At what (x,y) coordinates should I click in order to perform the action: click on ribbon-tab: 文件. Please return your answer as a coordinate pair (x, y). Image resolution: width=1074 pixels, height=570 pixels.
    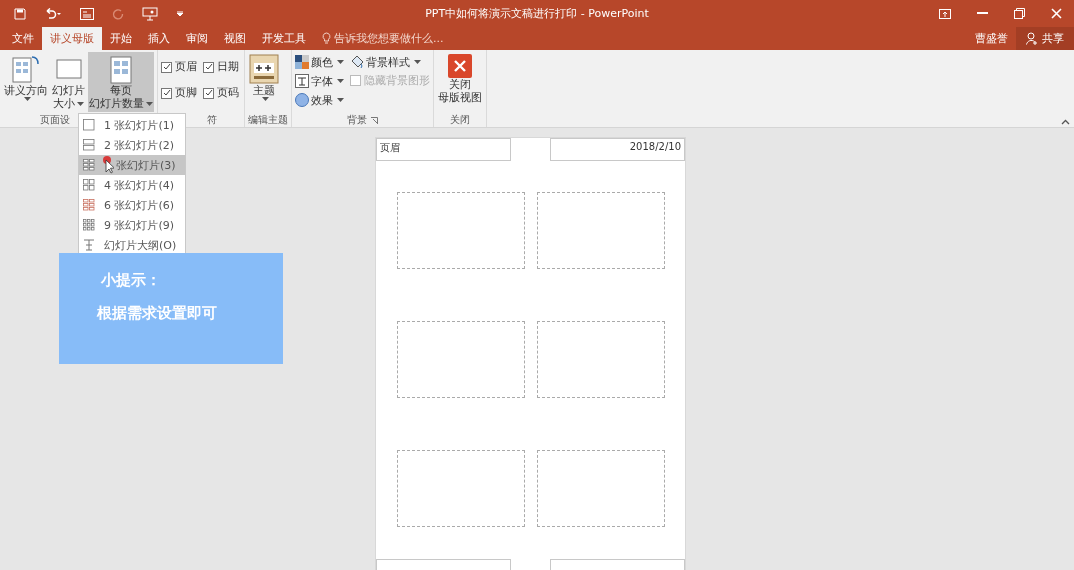
    Looking at the image, I should click on (23, 38).